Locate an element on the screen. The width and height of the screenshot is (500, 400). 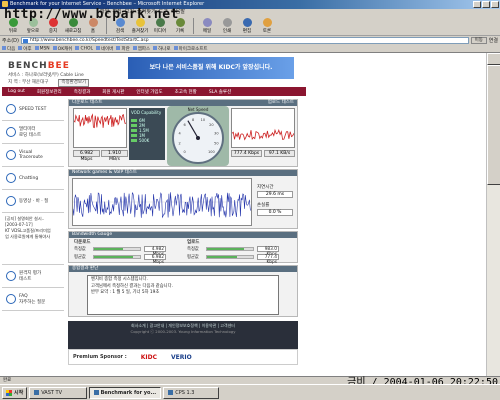
gauge-tick-label: 8 is located at coordinates (193, 120).